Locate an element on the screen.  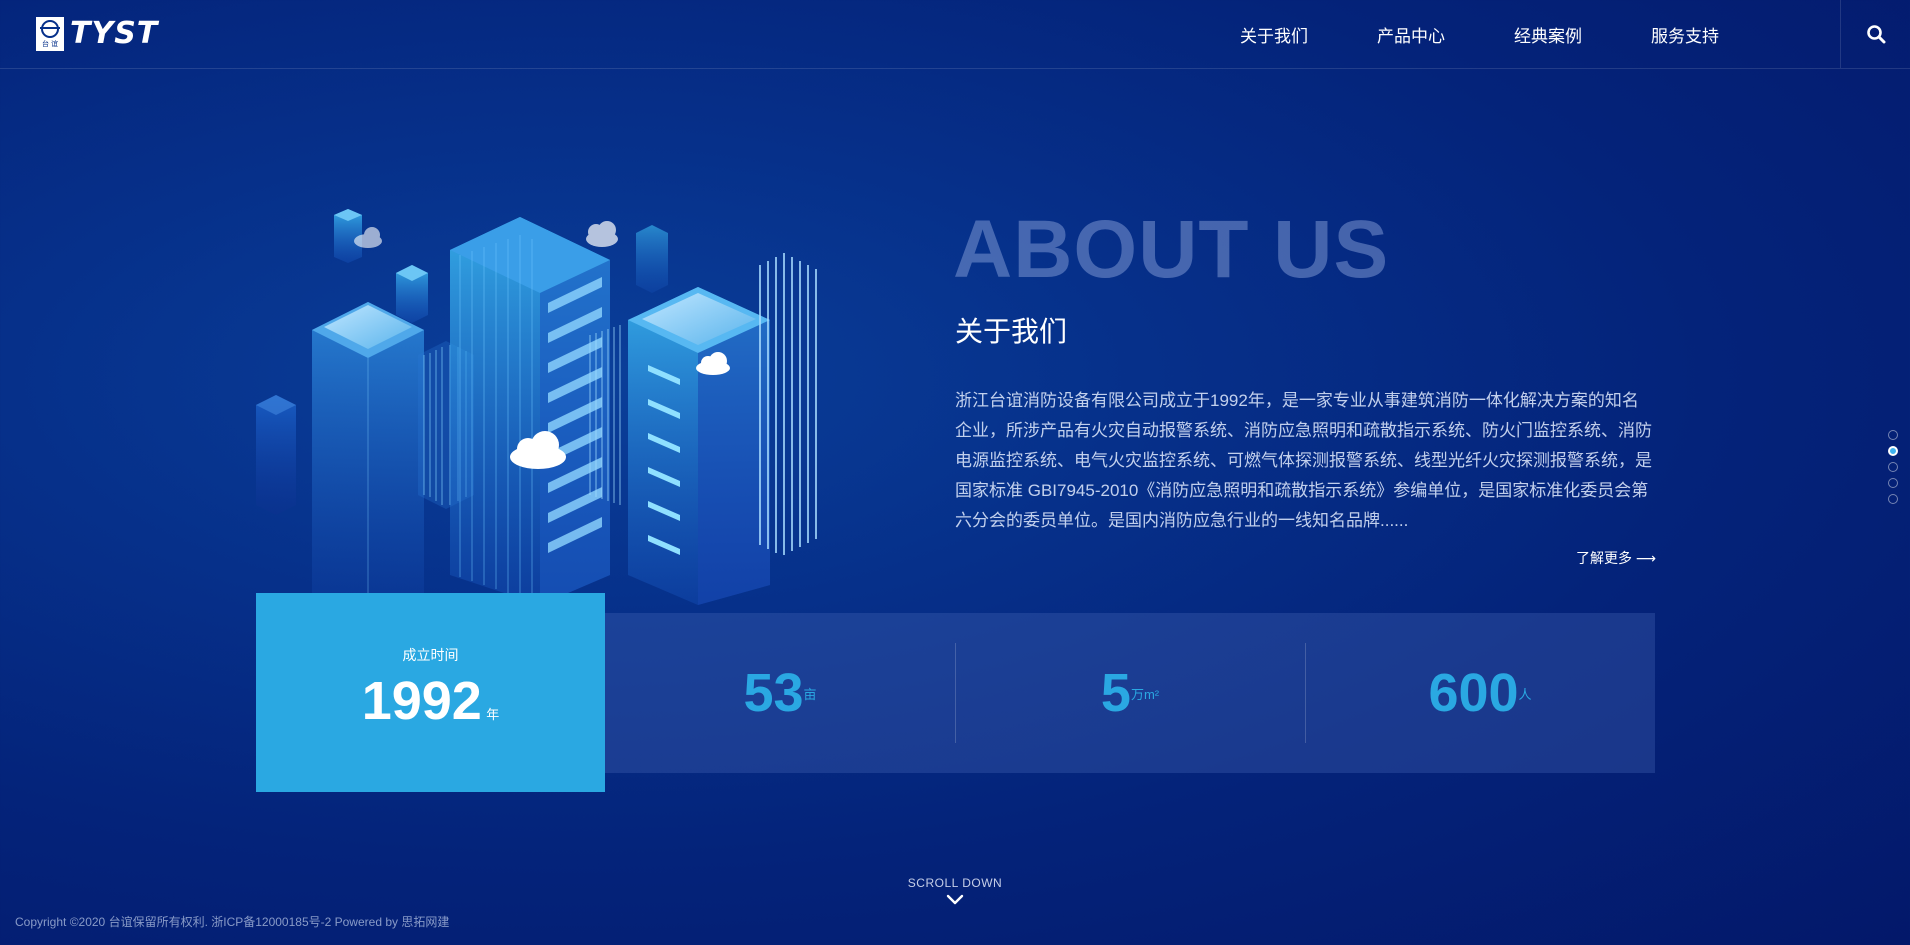
stat-floor-area: 5 万m² is located at coordinates (1130, 693).